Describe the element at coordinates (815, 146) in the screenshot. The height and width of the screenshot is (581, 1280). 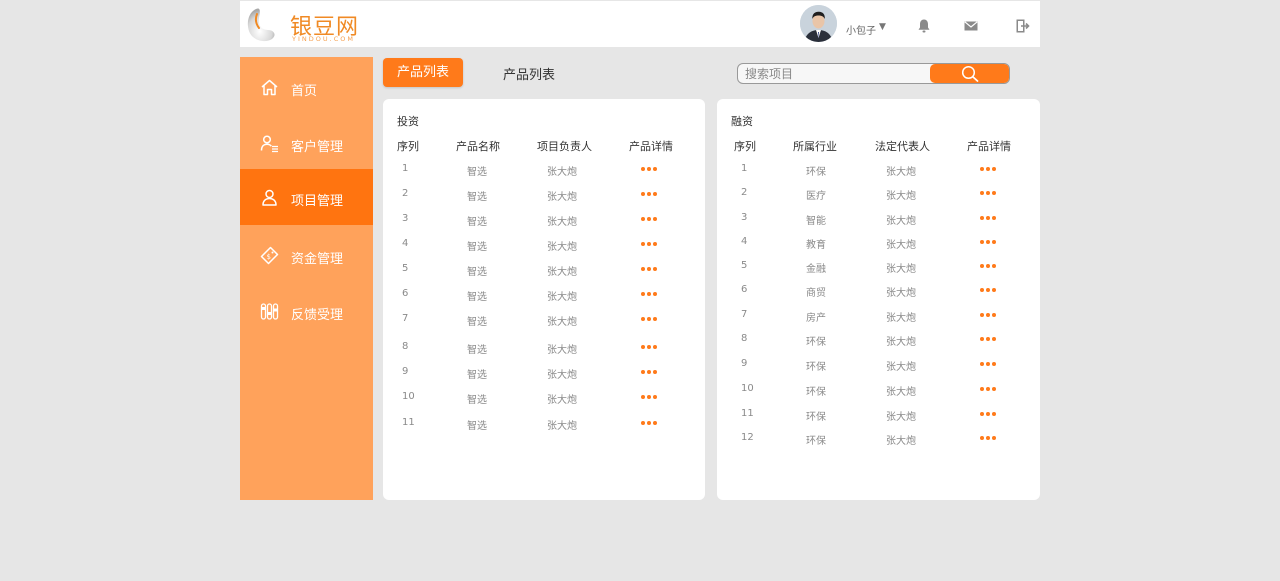
I see `column-header: 所属行业` at that location.